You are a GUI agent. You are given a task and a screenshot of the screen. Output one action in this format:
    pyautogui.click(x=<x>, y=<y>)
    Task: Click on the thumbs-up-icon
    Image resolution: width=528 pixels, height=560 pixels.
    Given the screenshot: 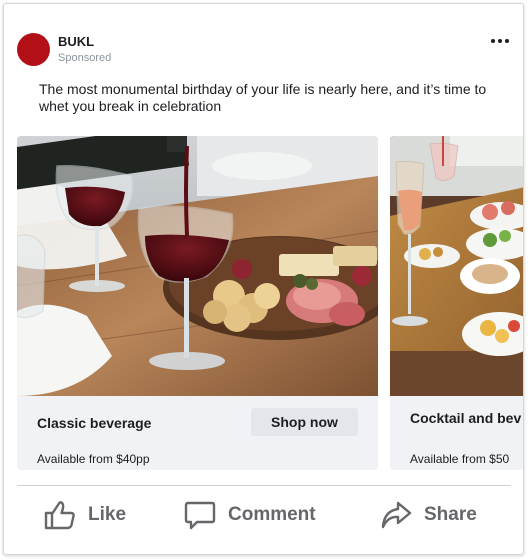 What is the action you would take?
    pyautogui.click(x=59, y=515)
    